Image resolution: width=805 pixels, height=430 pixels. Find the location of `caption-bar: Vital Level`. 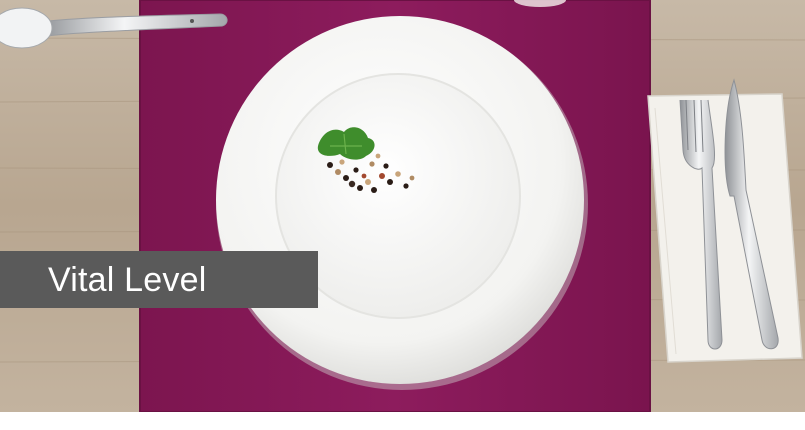

caption-bar: Vital Level is located at coordinates (159, 279).